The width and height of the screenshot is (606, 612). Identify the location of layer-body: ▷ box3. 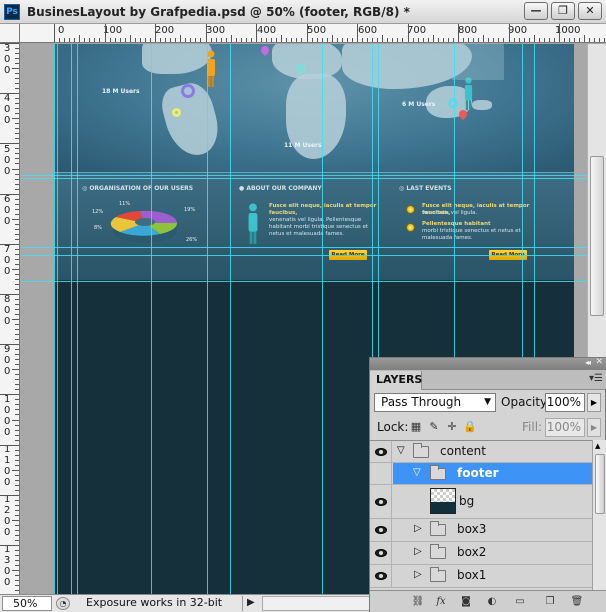
(492, 530).